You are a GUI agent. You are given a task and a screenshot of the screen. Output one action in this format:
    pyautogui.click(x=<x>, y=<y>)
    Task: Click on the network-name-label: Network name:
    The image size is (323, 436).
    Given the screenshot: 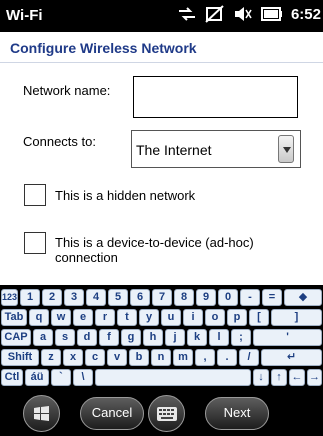 What is the action you would take?
    pyautogui.click(x=67, y=90)
    